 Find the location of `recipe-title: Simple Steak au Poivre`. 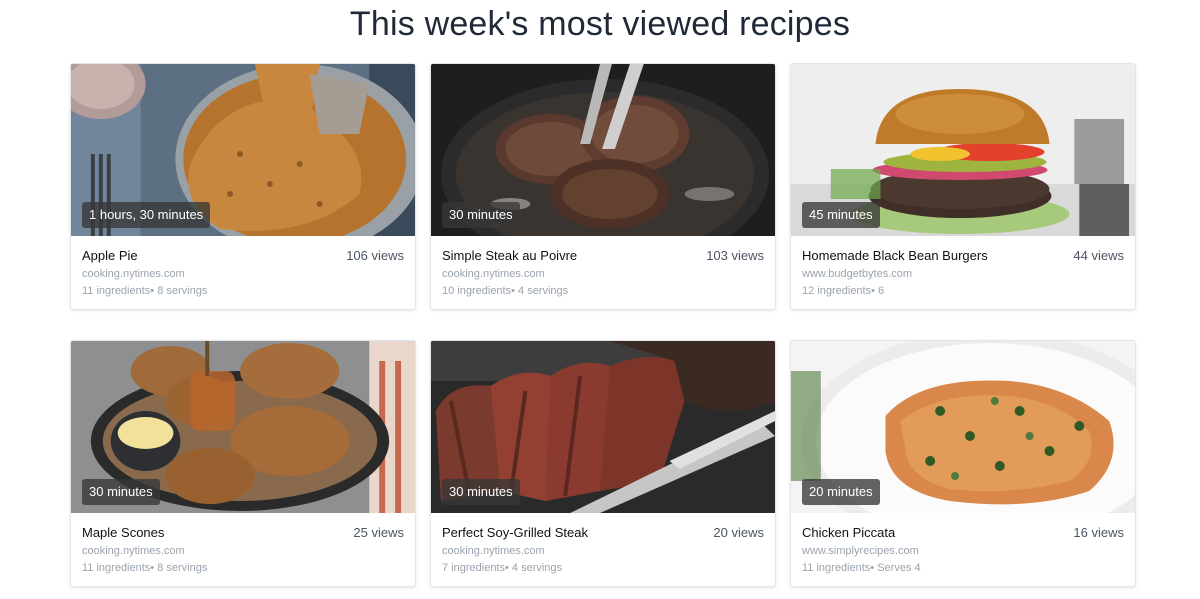

recipe-title: Simple Steak au Poivre is located at coordinates (509, 256).